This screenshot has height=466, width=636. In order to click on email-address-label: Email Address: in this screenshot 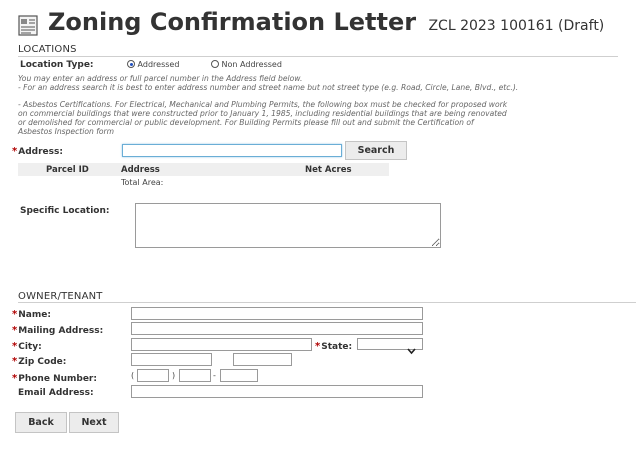, I will do `click(56, 393)`.